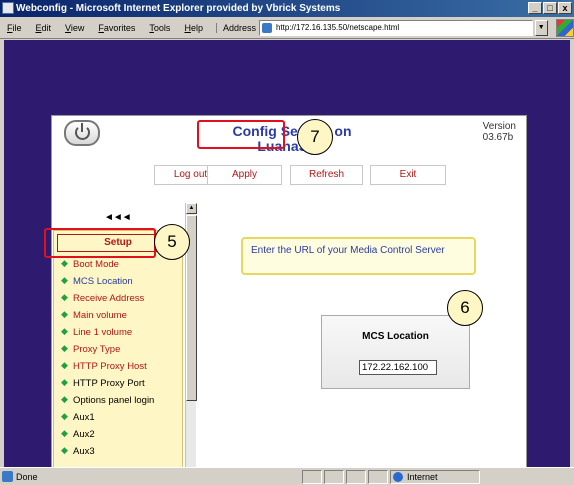 The height and width of the screenshot is (485, 574). I want to click on power-button, so click(82, 133).